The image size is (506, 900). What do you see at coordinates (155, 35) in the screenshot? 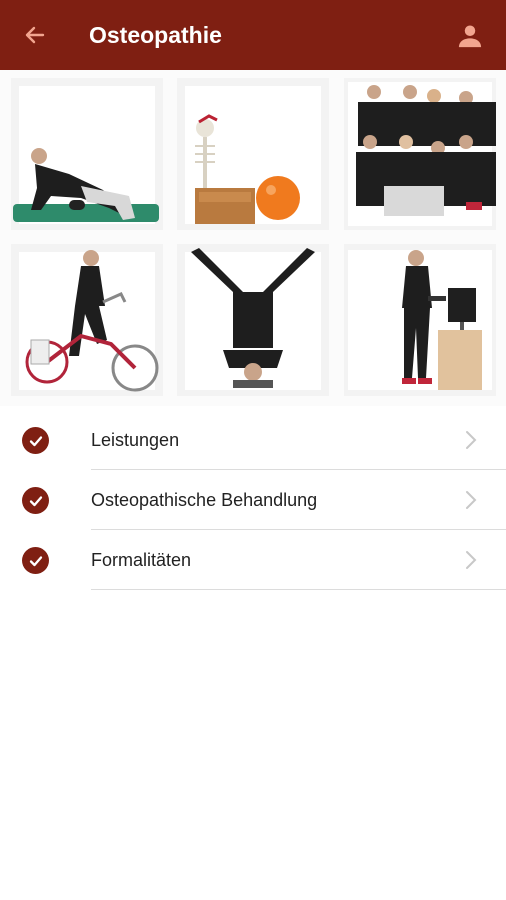
I see `page-title: Osteopathie` at bounding box center [155, 35].